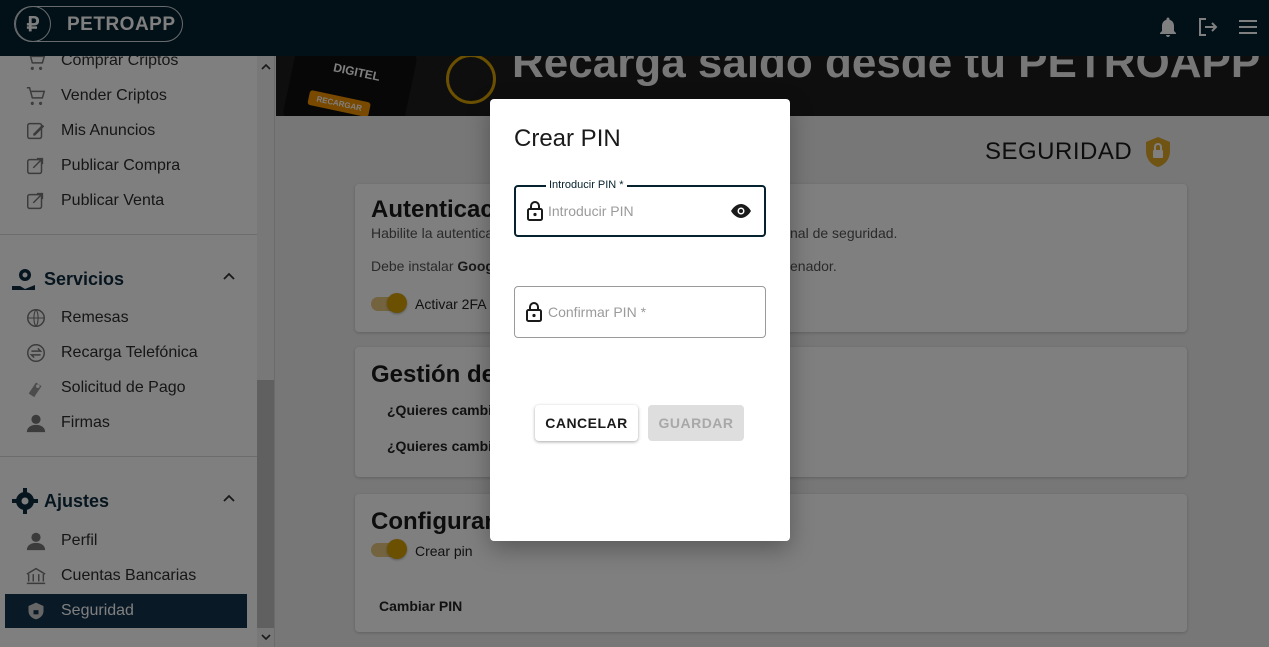  What do you see at coordinates (633, 211) in the screenshot?
I see `pin-input` at bounding box center [633, 211].